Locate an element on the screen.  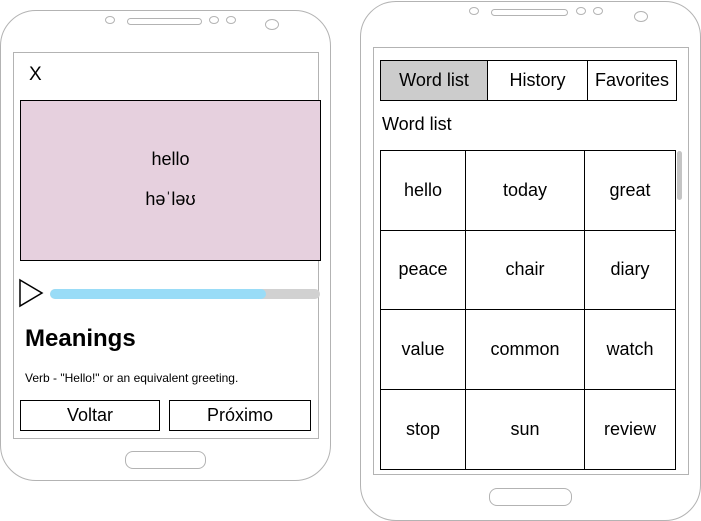
word-cell: today is located at coordinates (525, 191).